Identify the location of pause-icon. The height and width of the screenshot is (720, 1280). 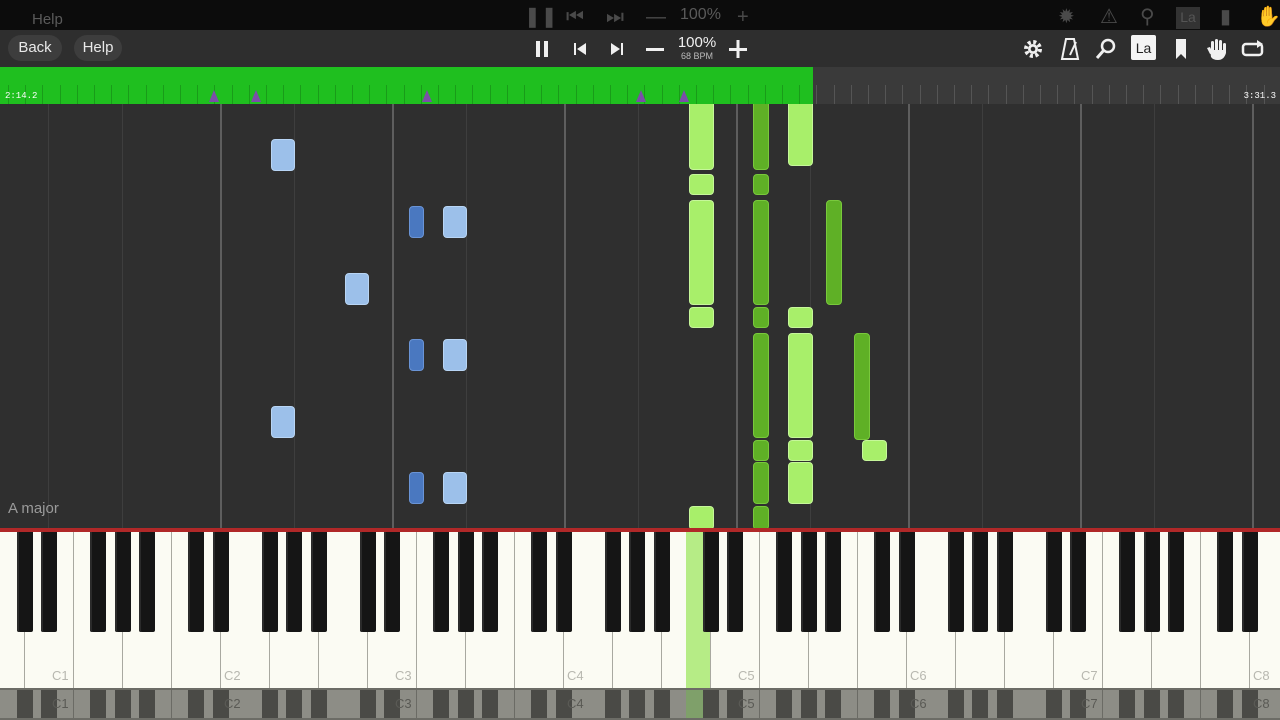
(542, 49).